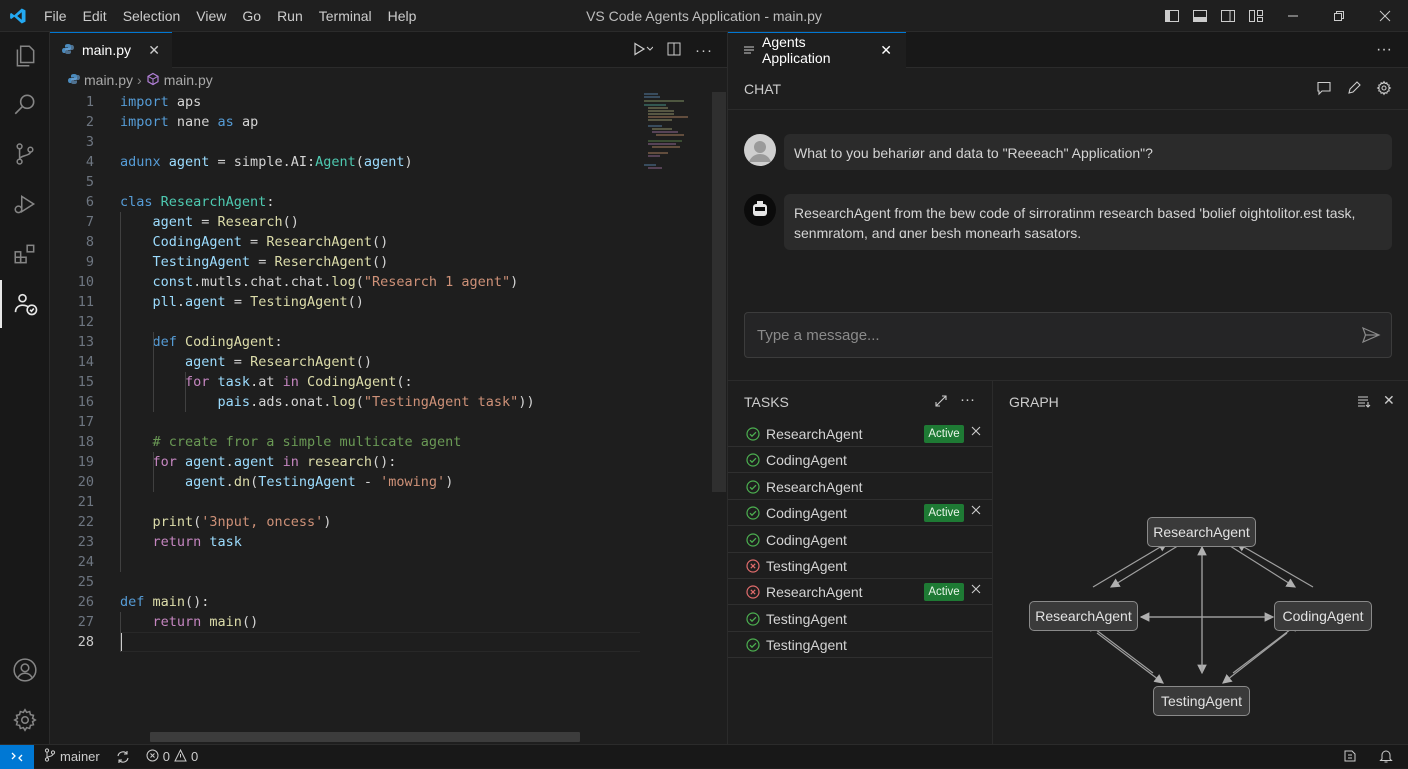  I want to click on vertical-scrollbar, so click(719, 412).